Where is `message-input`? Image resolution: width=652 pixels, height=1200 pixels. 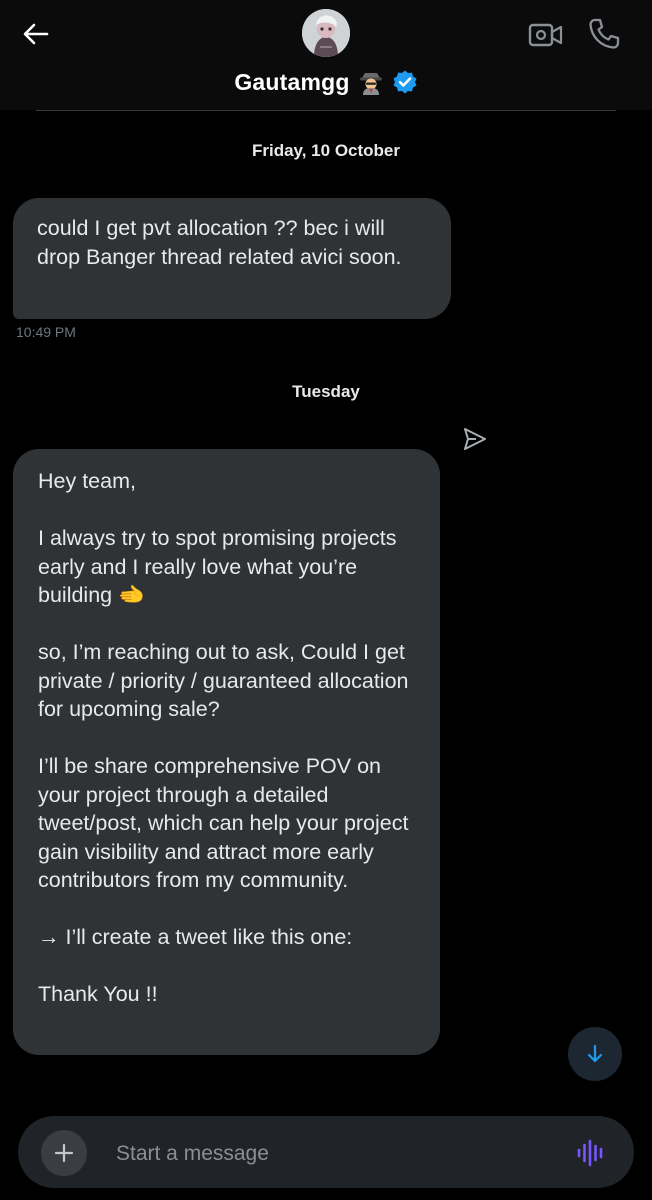
message-input is located at coordinates (336, 1154).